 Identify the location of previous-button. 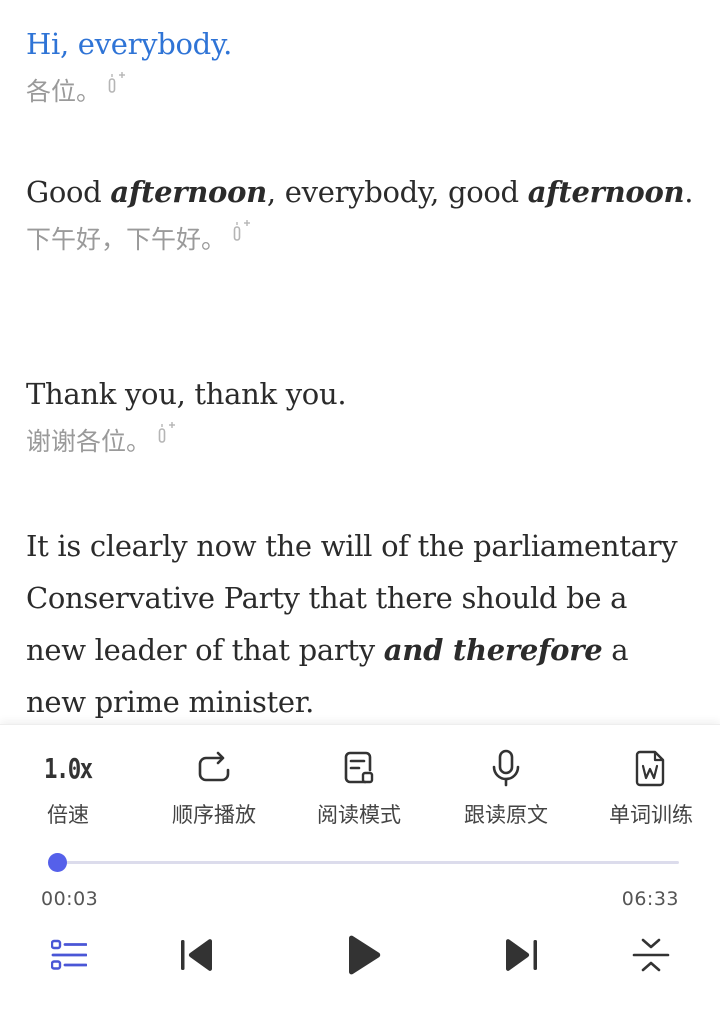
(197, 957).